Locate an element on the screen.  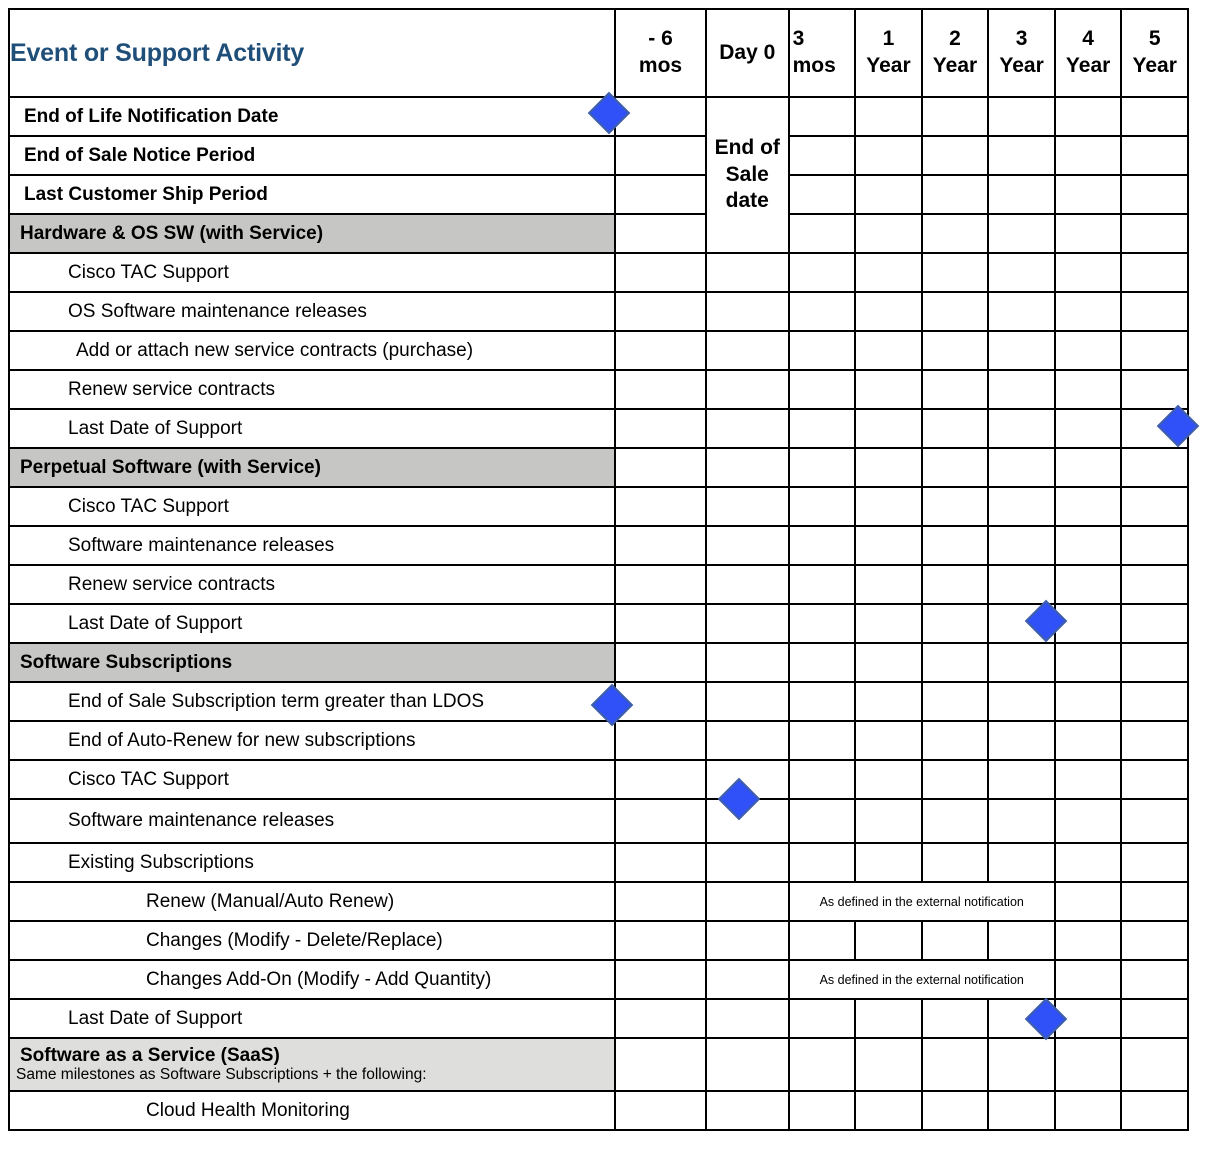
column-header-minus-6-mos: - 6 mos is located at coordinates (660, 53).